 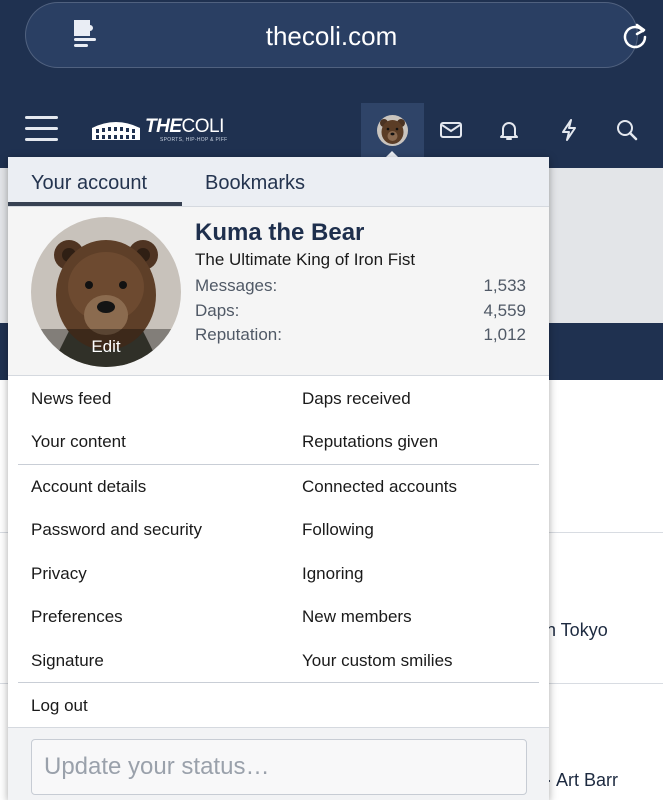 What do you see at coordinates (392, 130) in the screenshot?
I see `avatar` at bounding box center [392, 130].